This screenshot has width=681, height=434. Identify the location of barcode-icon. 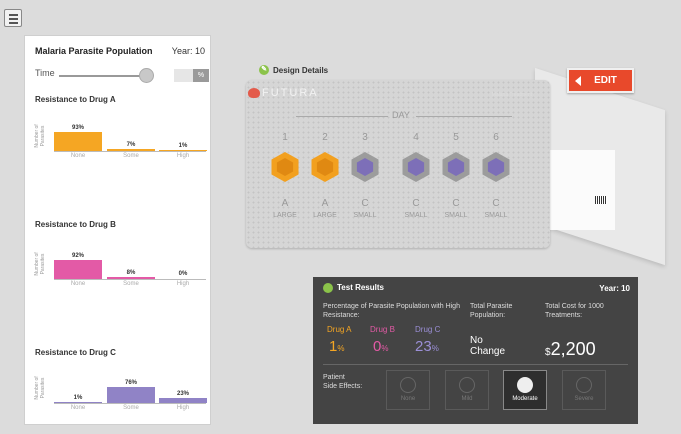
(601, 200).